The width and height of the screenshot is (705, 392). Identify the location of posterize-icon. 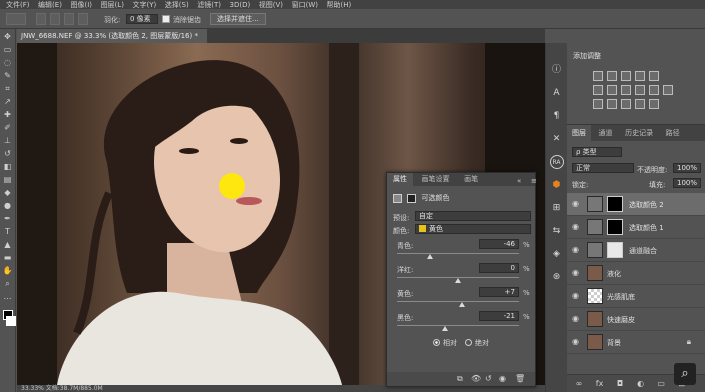
(612, 104).